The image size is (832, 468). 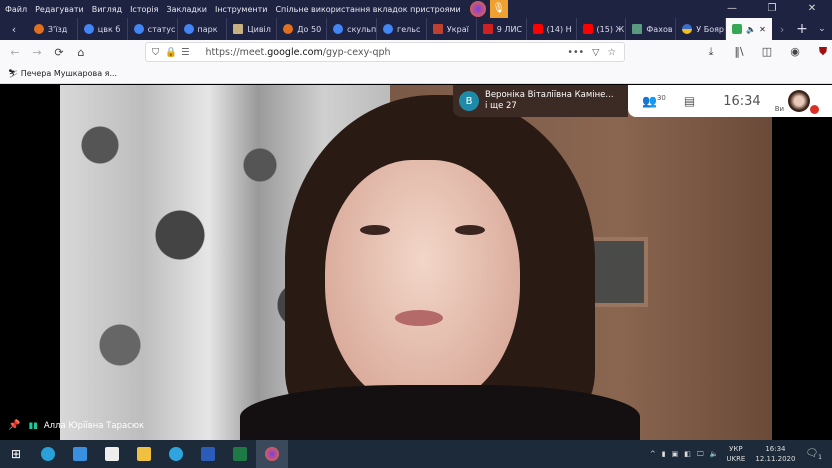 What do you see at coordinates (153, 29) in the screenshot?
I see `tab: статус` at bounding box center [153, 29].